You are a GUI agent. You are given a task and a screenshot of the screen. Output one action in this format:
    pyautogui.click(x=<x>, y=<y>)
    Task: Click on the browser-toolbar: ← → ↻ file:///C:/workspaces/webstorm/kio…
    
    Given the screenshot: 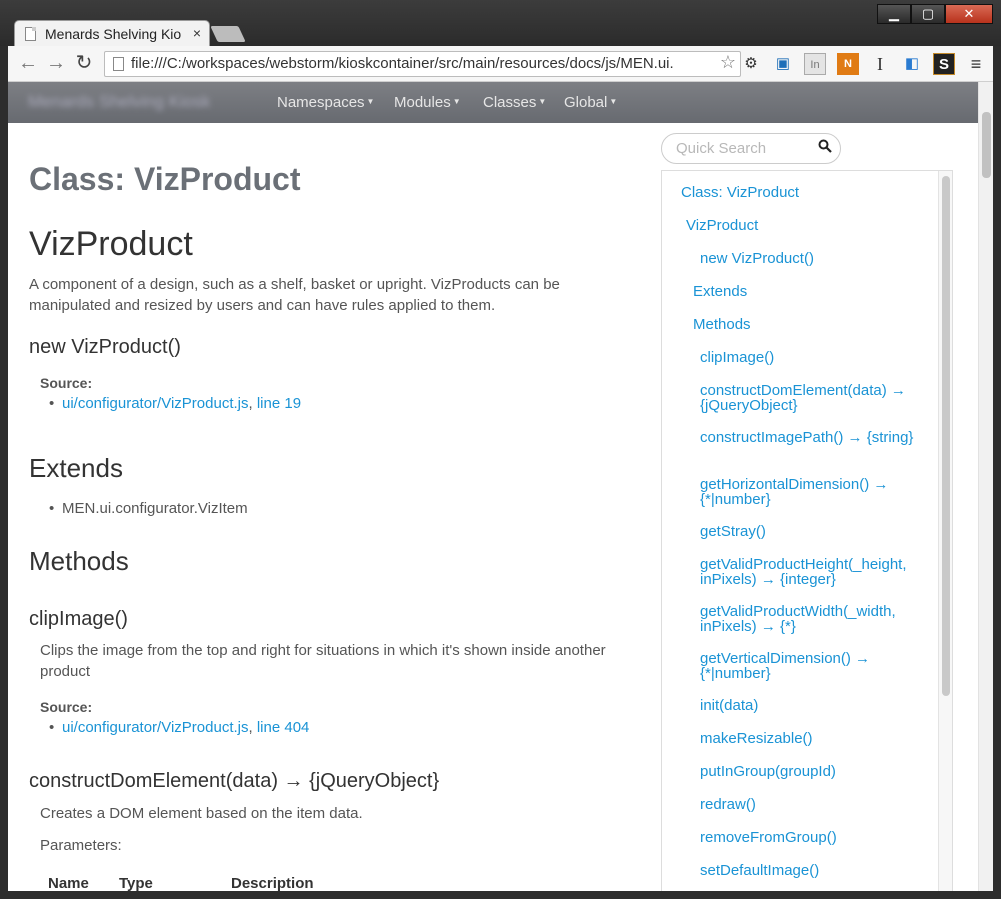 What is the action you would take?
    pyautogui.click(x=500, y=64)
    